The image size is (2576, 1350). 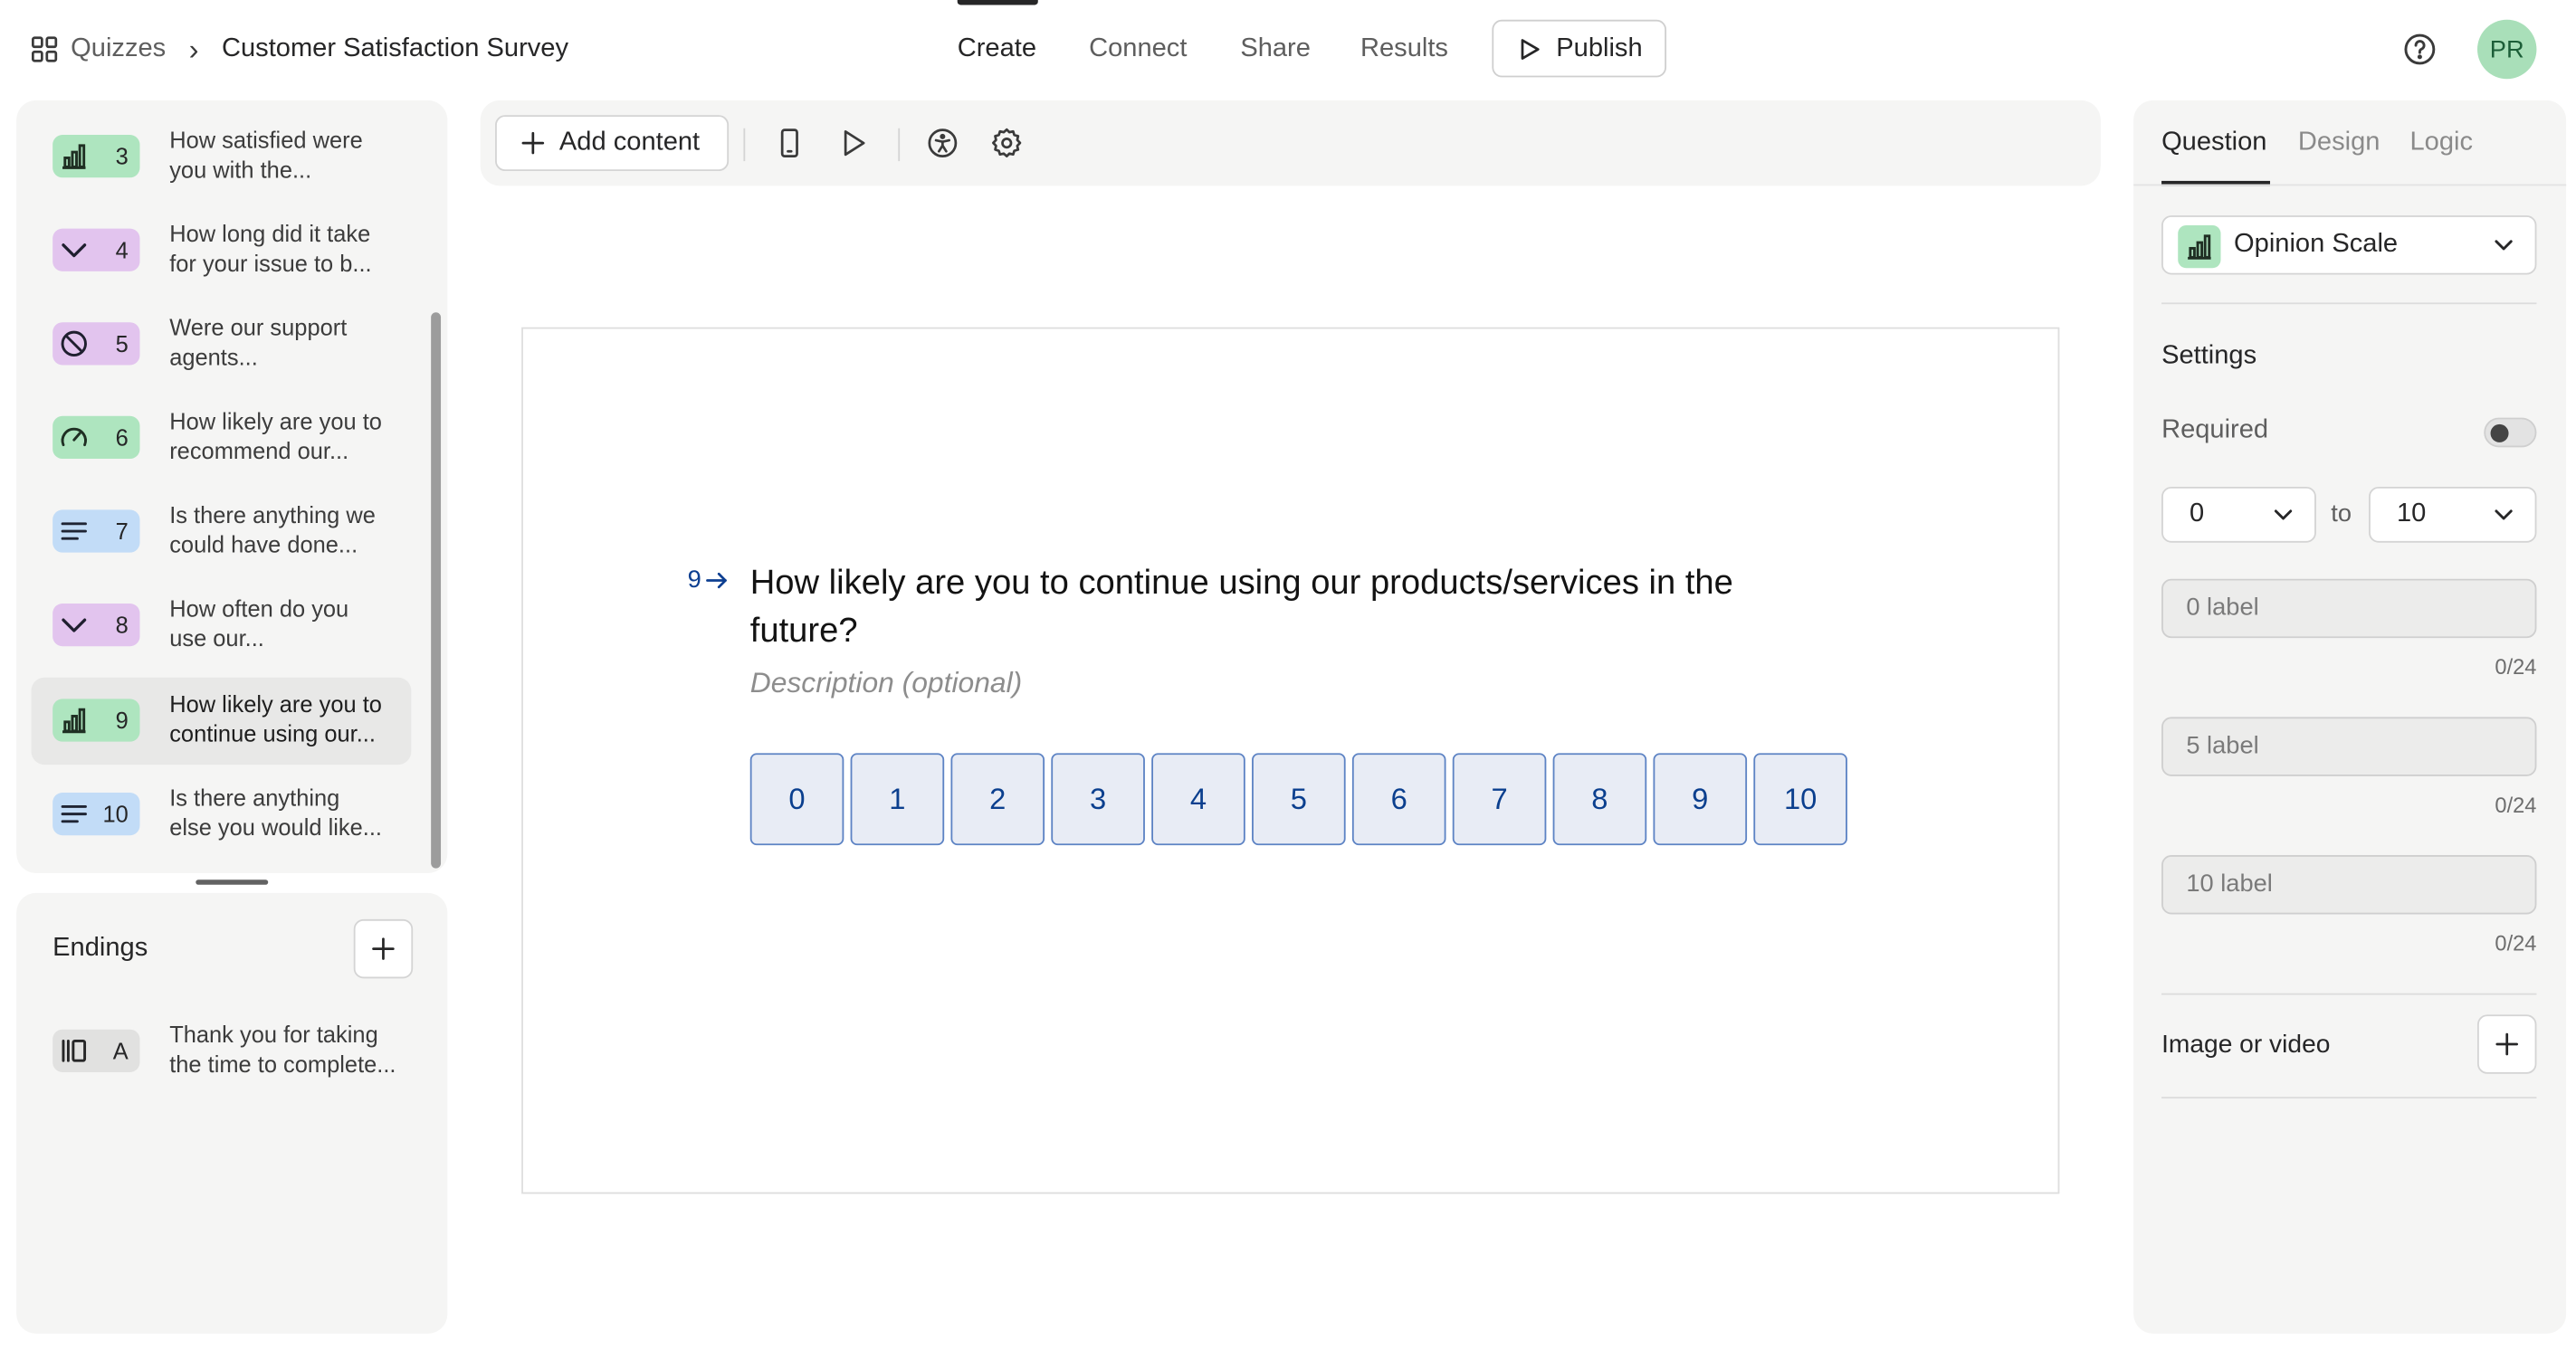 What do you see at coordinates (118, 50) in the screenshot?
I see `breadcrumb-root: Quizzes` at bounding box center [118, 50].